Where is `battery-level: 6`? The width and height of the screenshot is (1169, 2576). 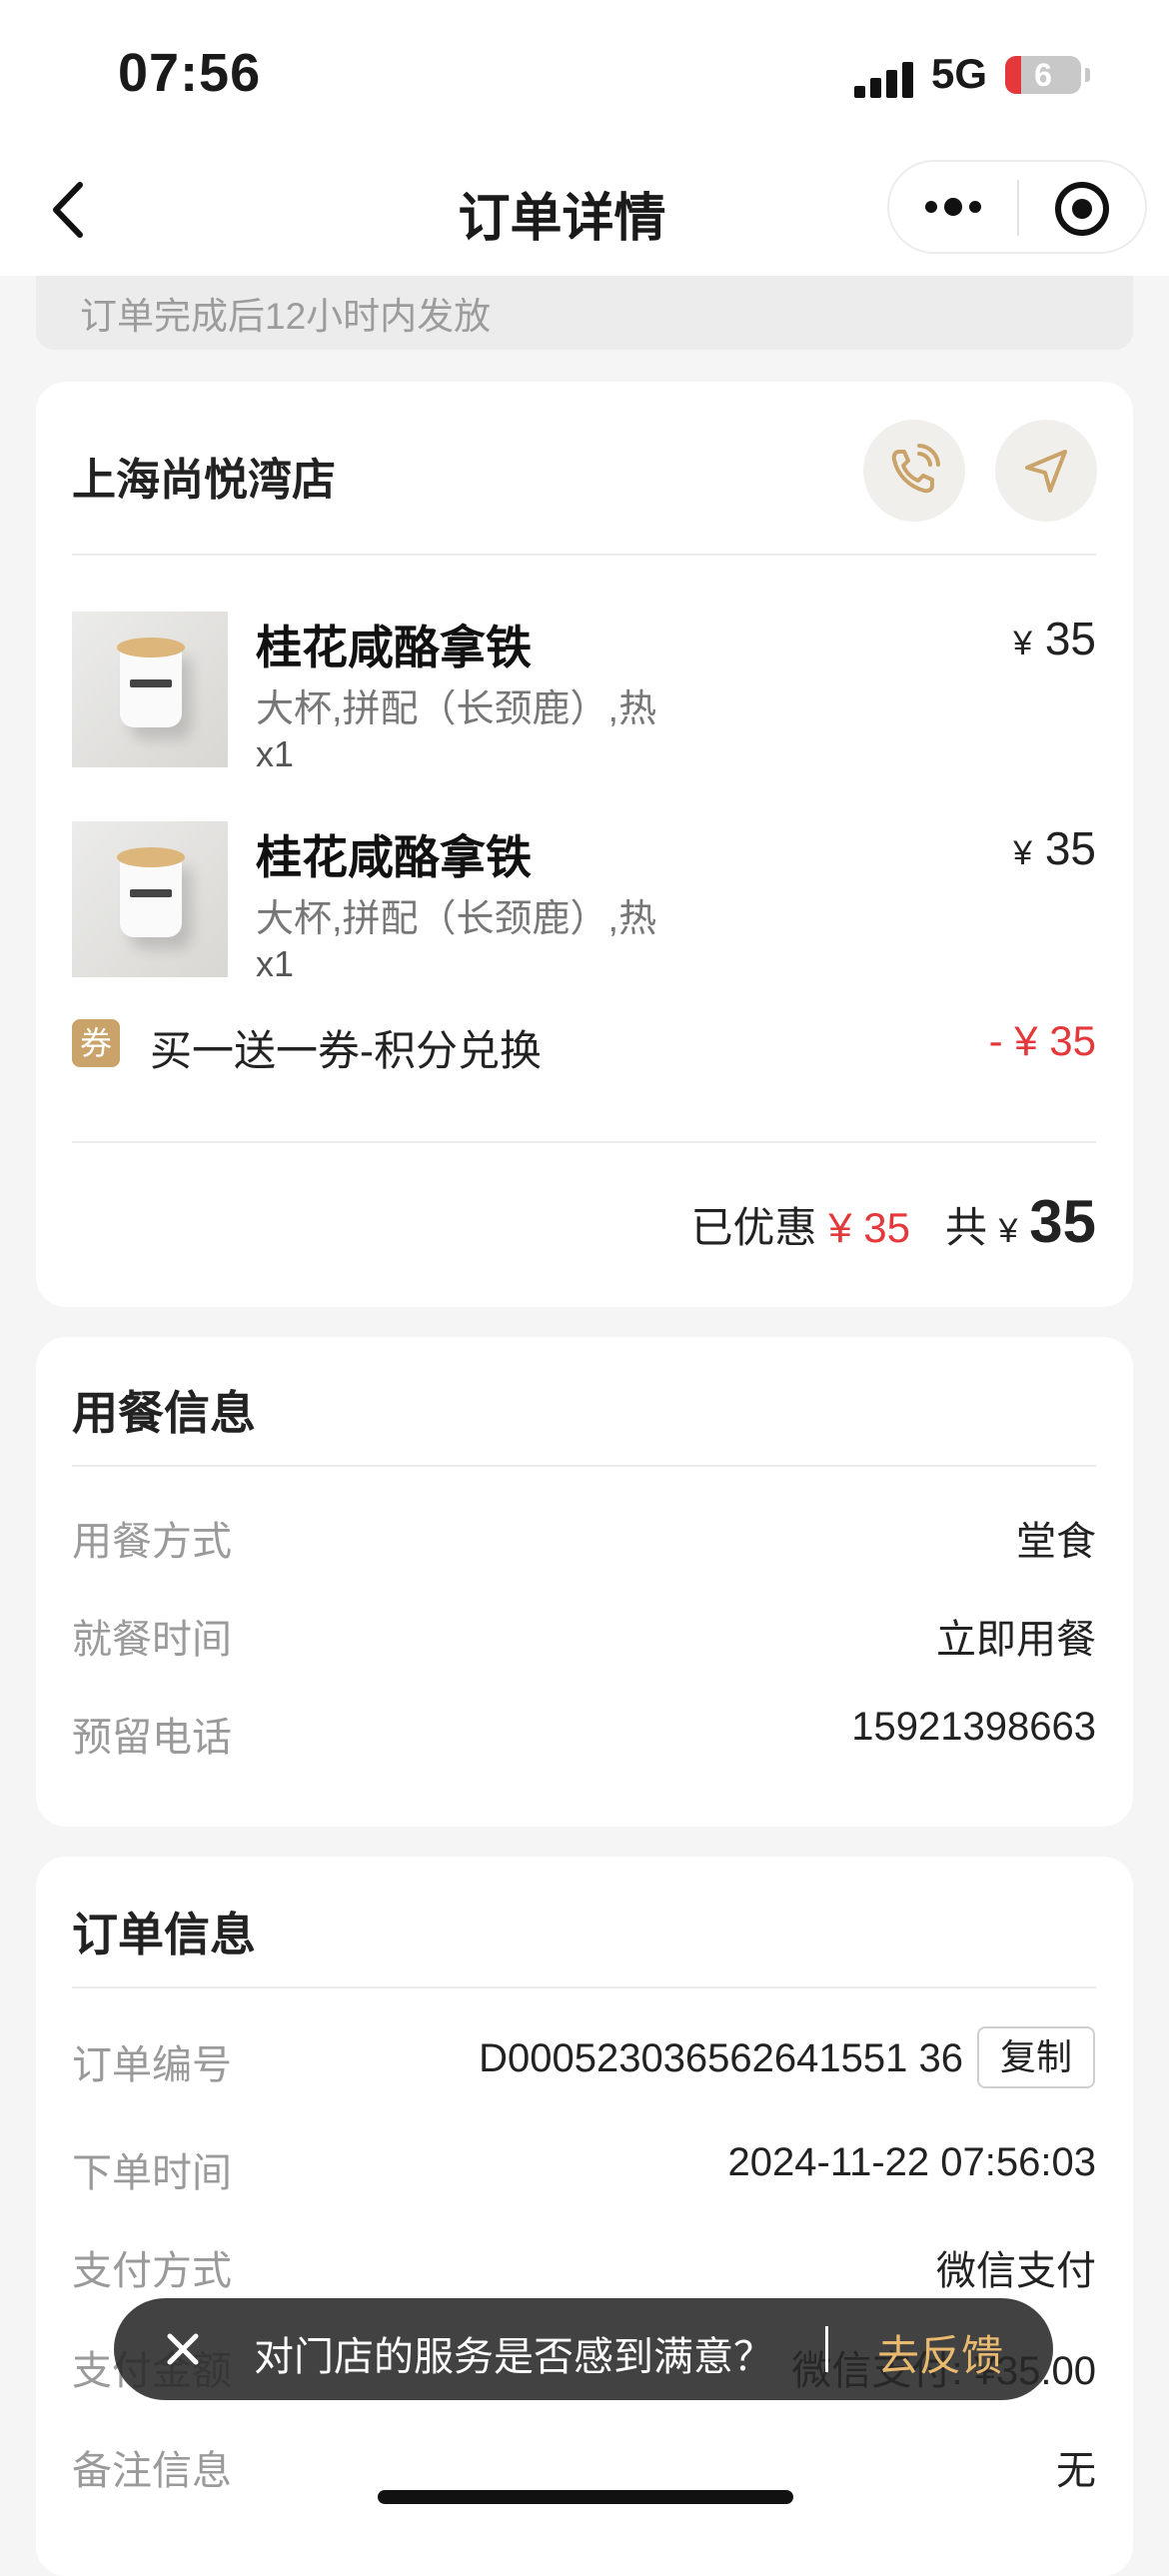 battery-level: 6 is located at coordinates (1043, 75).